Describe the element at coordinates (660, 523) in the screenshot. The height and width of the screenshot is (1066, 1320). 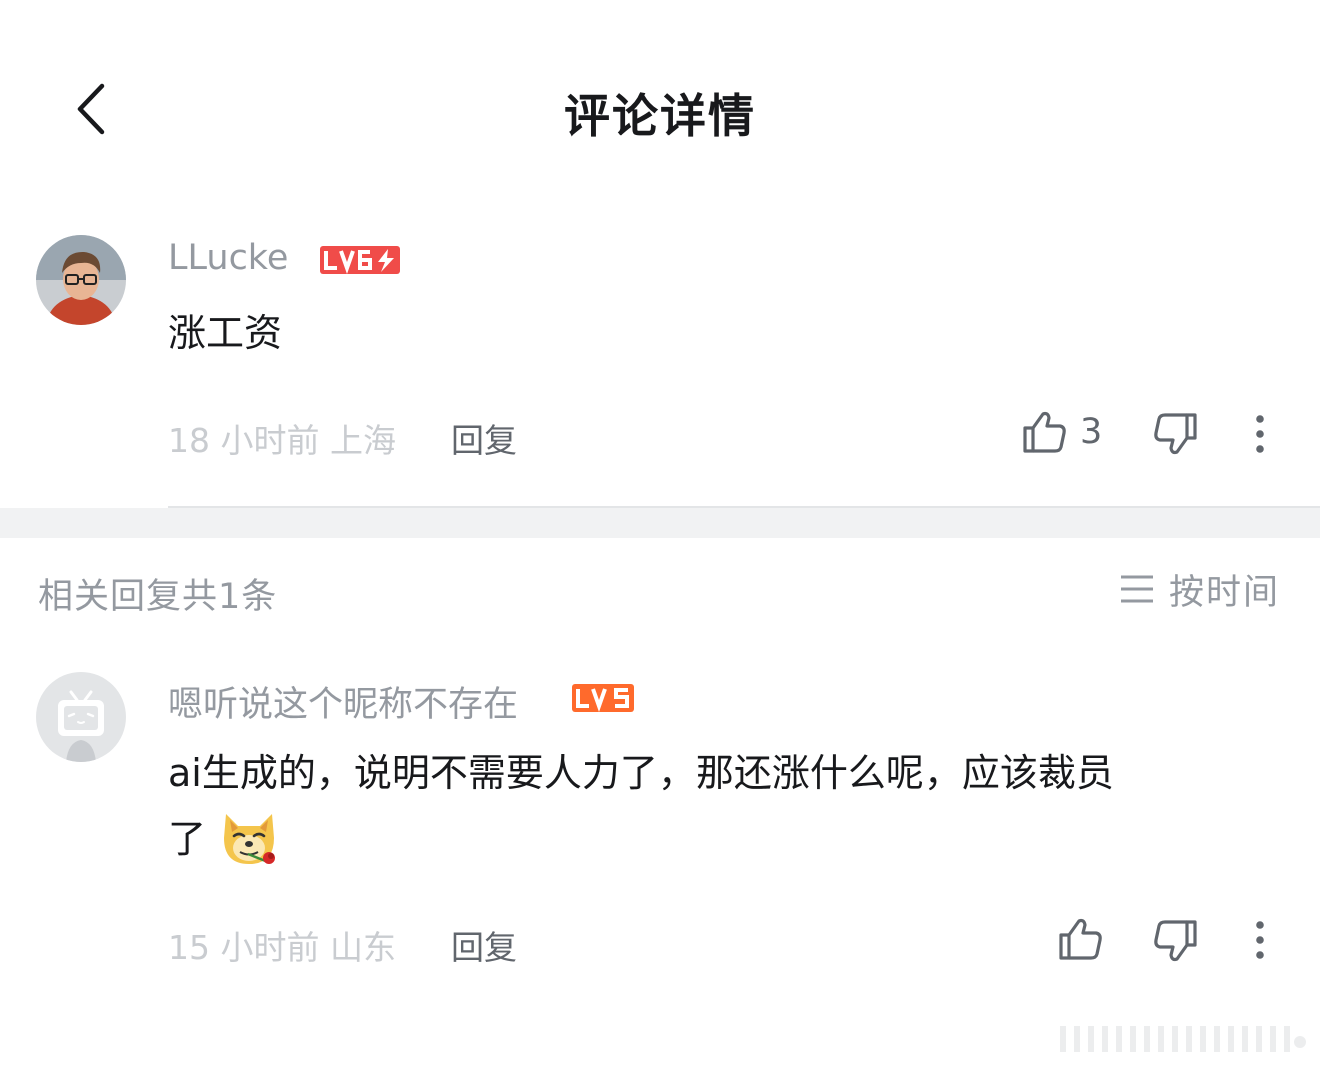
I see `section-gap` at that location.